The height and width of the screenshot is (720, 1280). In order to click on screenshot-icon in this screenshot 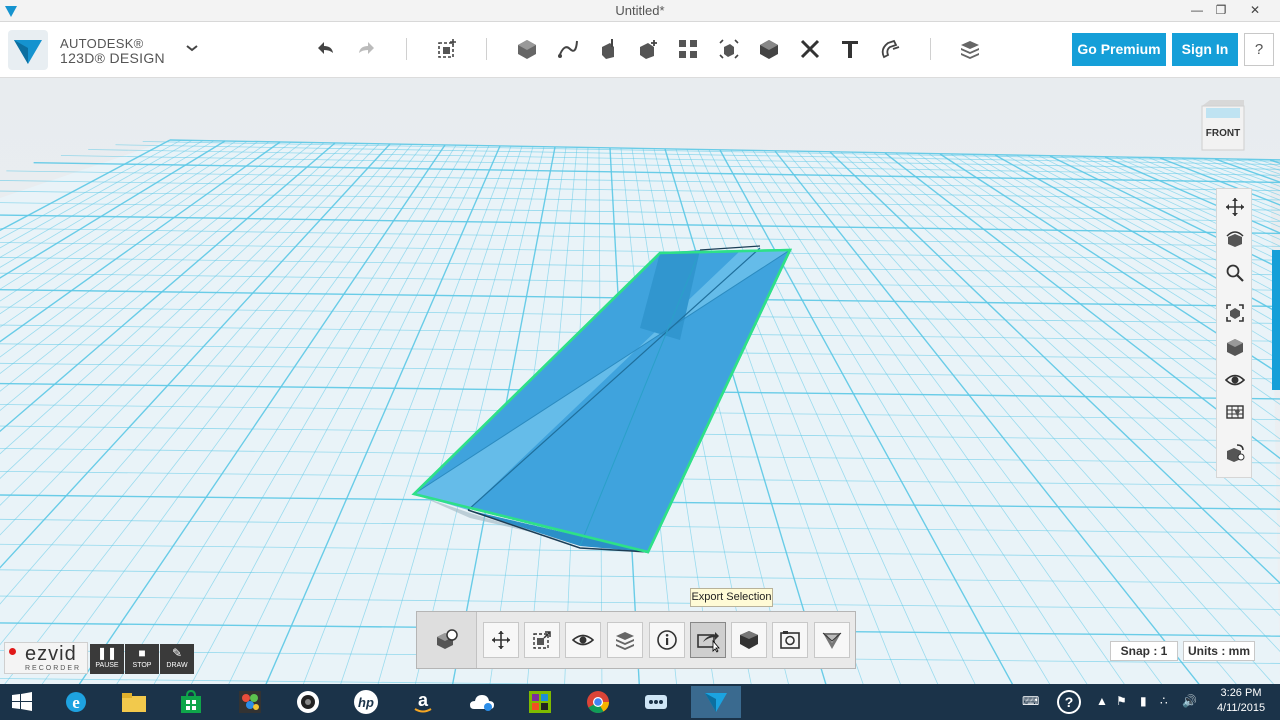, I will do `click(790, 640)`.